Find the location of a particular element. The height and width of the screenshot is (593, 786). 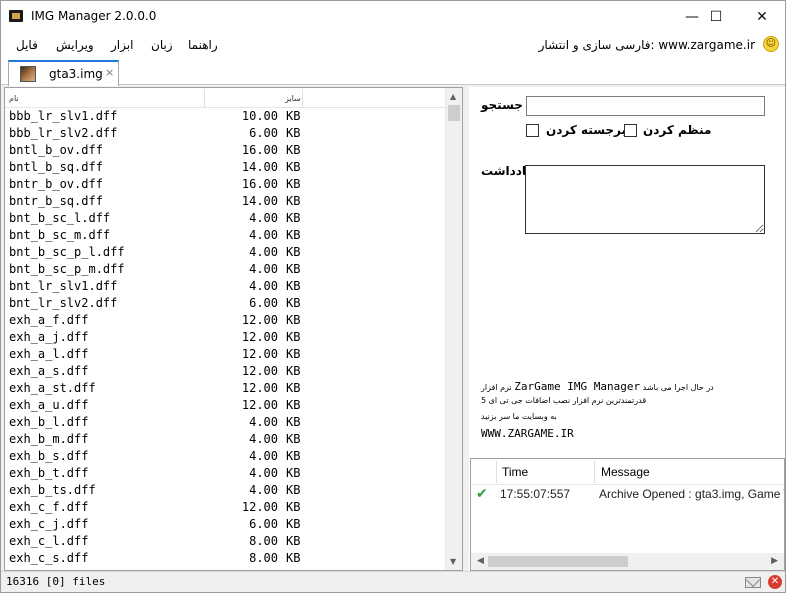

scroll-right-arrow-icon: ▶ is located at coordinates (774, 561).